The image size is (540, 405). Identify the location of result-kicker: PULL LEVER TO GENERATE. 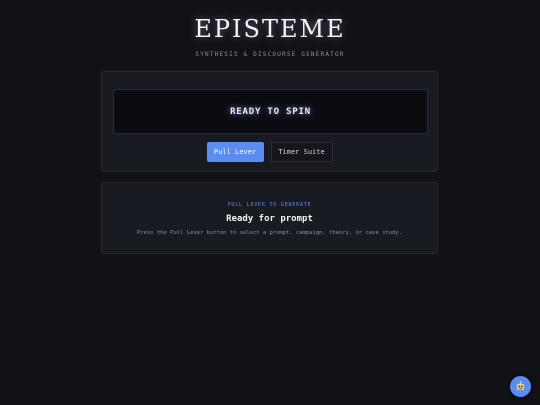
(269, 205).